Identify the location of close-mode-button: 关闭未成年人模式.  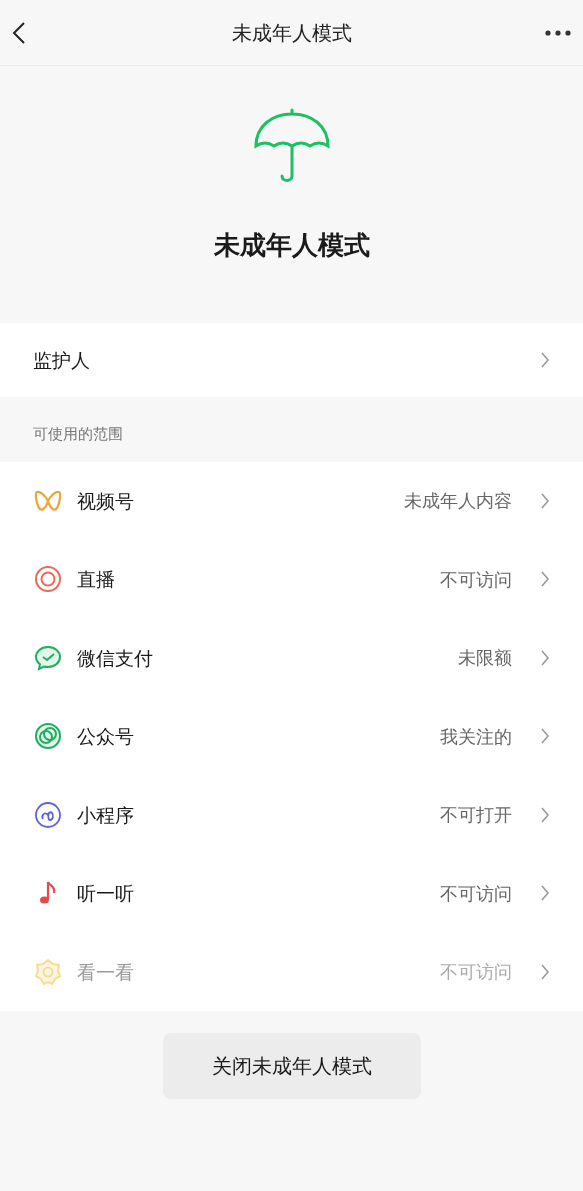
(291, 1066).